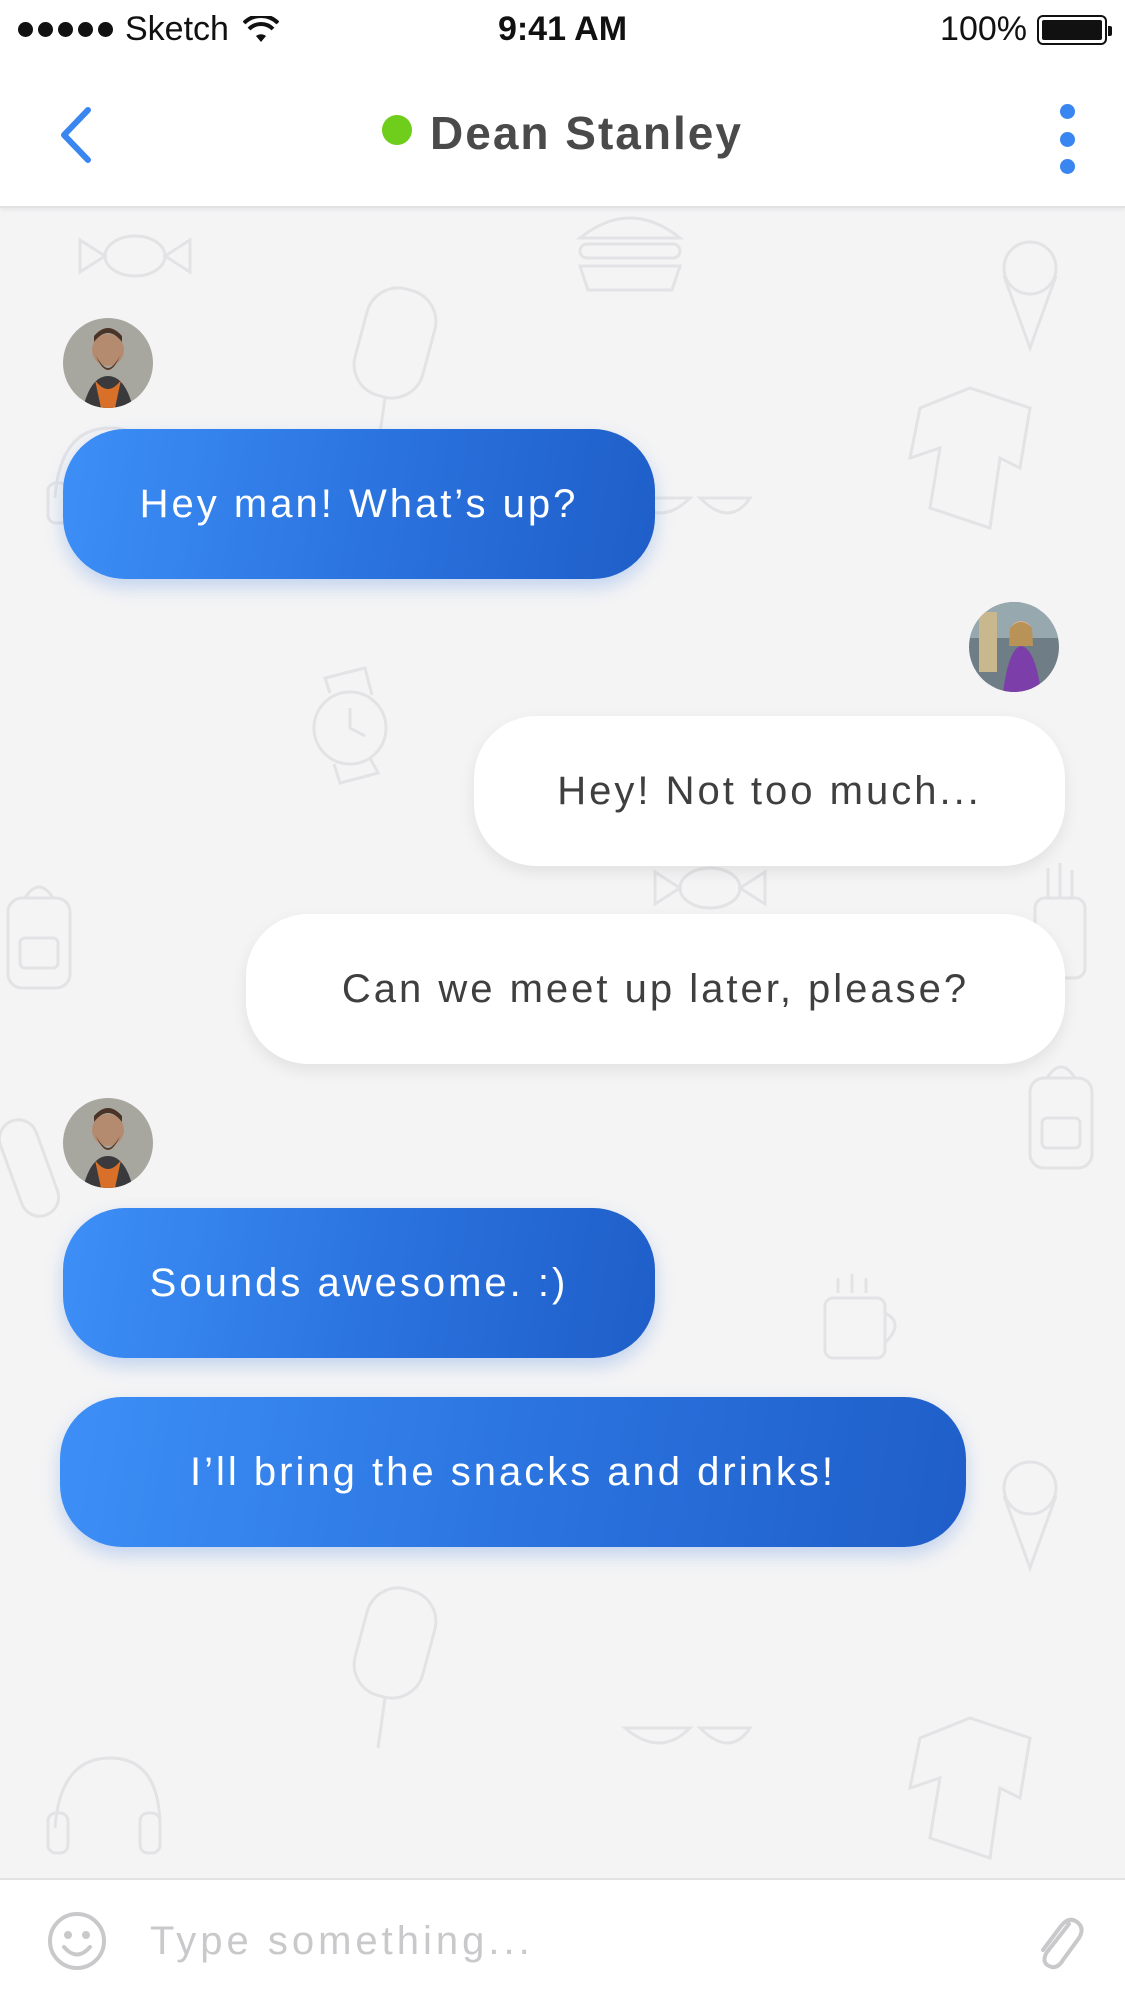 The image size is (1125, 2001). I want to click on battery-icon, so click(1074, 29).